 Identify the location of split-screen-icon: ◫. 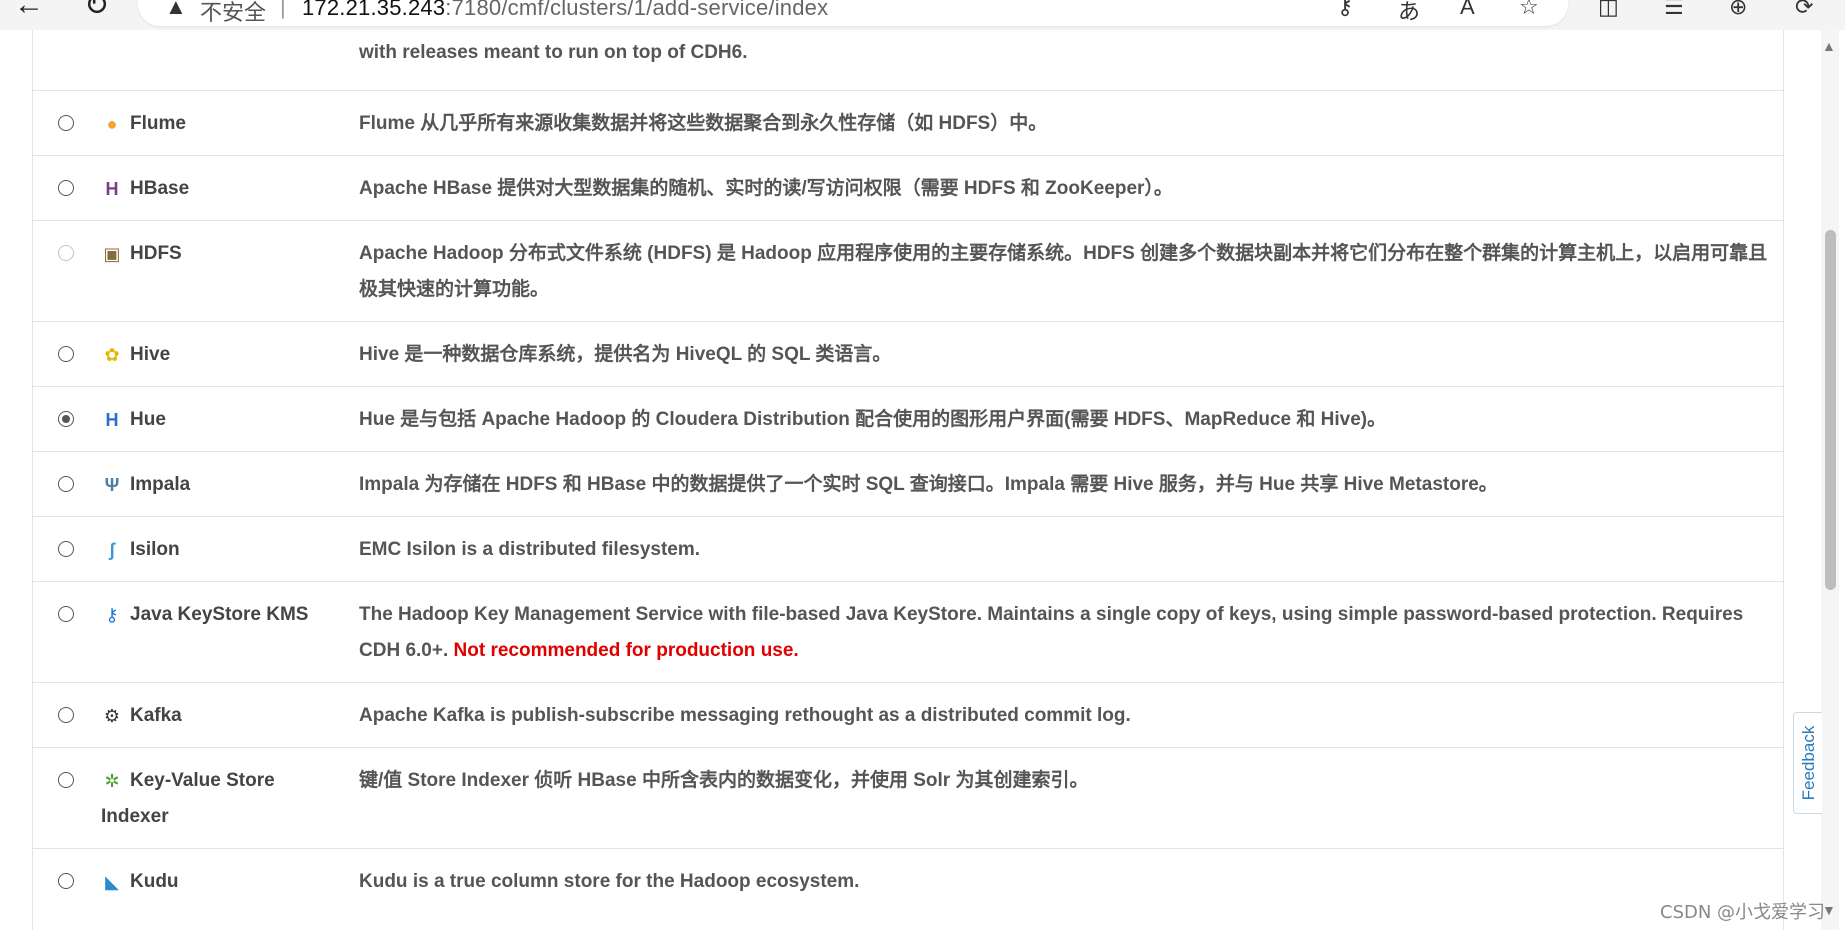
(1608, 10).